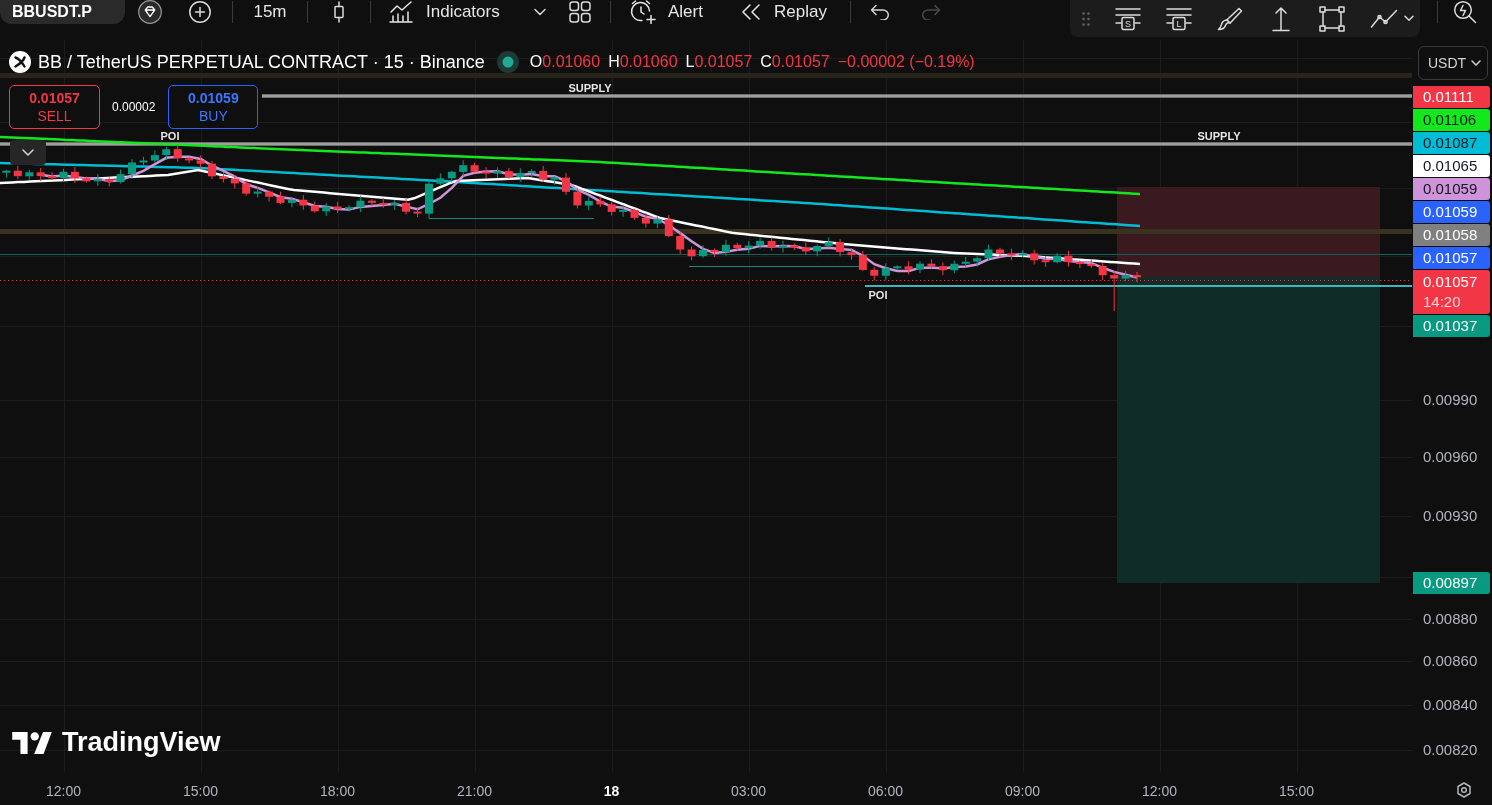  What do you see at coordinates (706, 254) in the screenshot?
I see `level-line` at bounding box center [706, 254].